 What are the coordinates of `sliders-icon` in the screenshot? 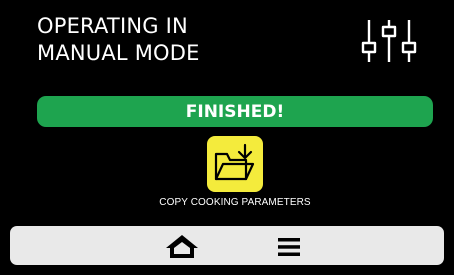 It's located at (389, 41).